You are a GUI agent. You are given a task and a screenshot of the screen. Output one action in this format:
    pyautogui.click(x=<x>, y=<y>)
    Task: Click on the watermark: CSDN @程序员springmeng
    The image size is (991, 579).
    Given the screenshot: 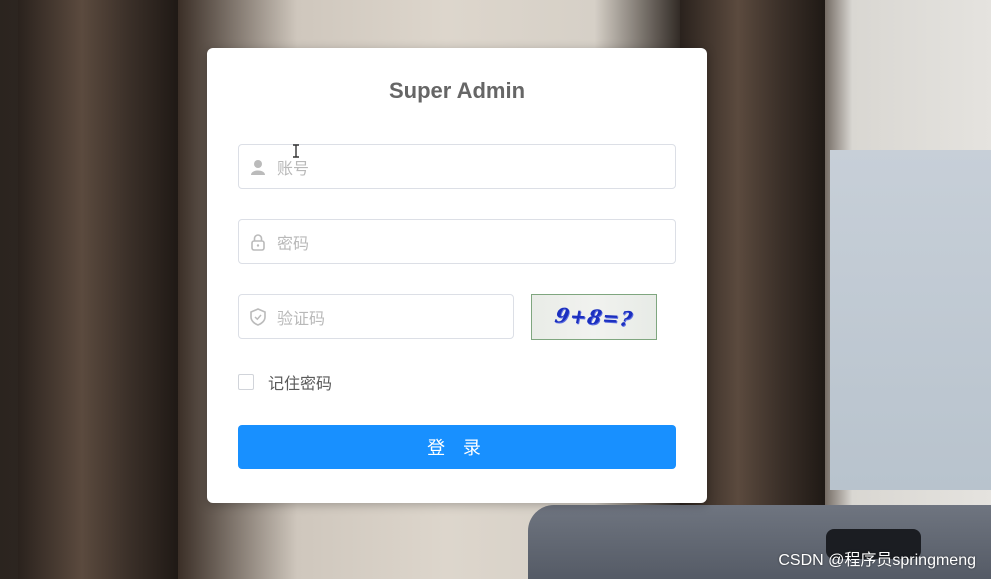 What is the action you would take?
    pyautogui.click(x=877, y=560)
    